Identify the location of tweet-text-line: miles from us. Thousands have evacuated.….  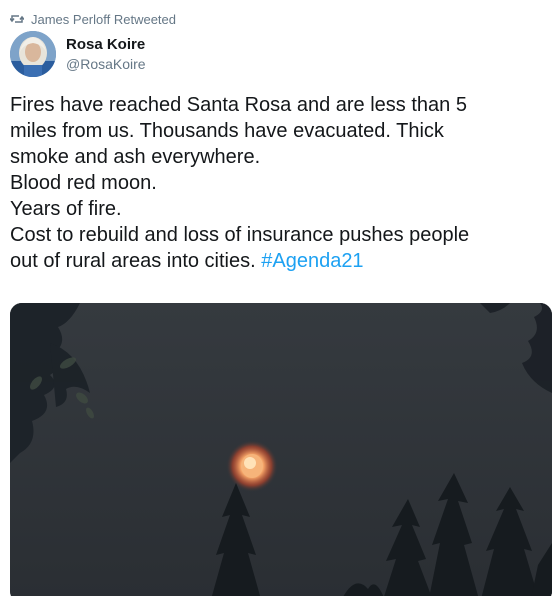
(227, 131).